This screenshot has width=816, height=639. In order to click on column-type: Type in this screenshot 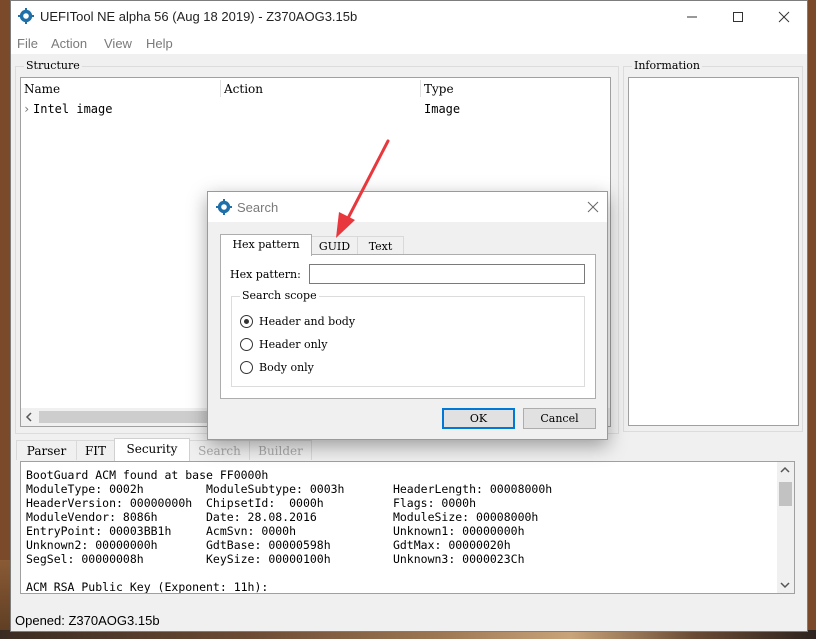, I will do `click(439, 89)`.